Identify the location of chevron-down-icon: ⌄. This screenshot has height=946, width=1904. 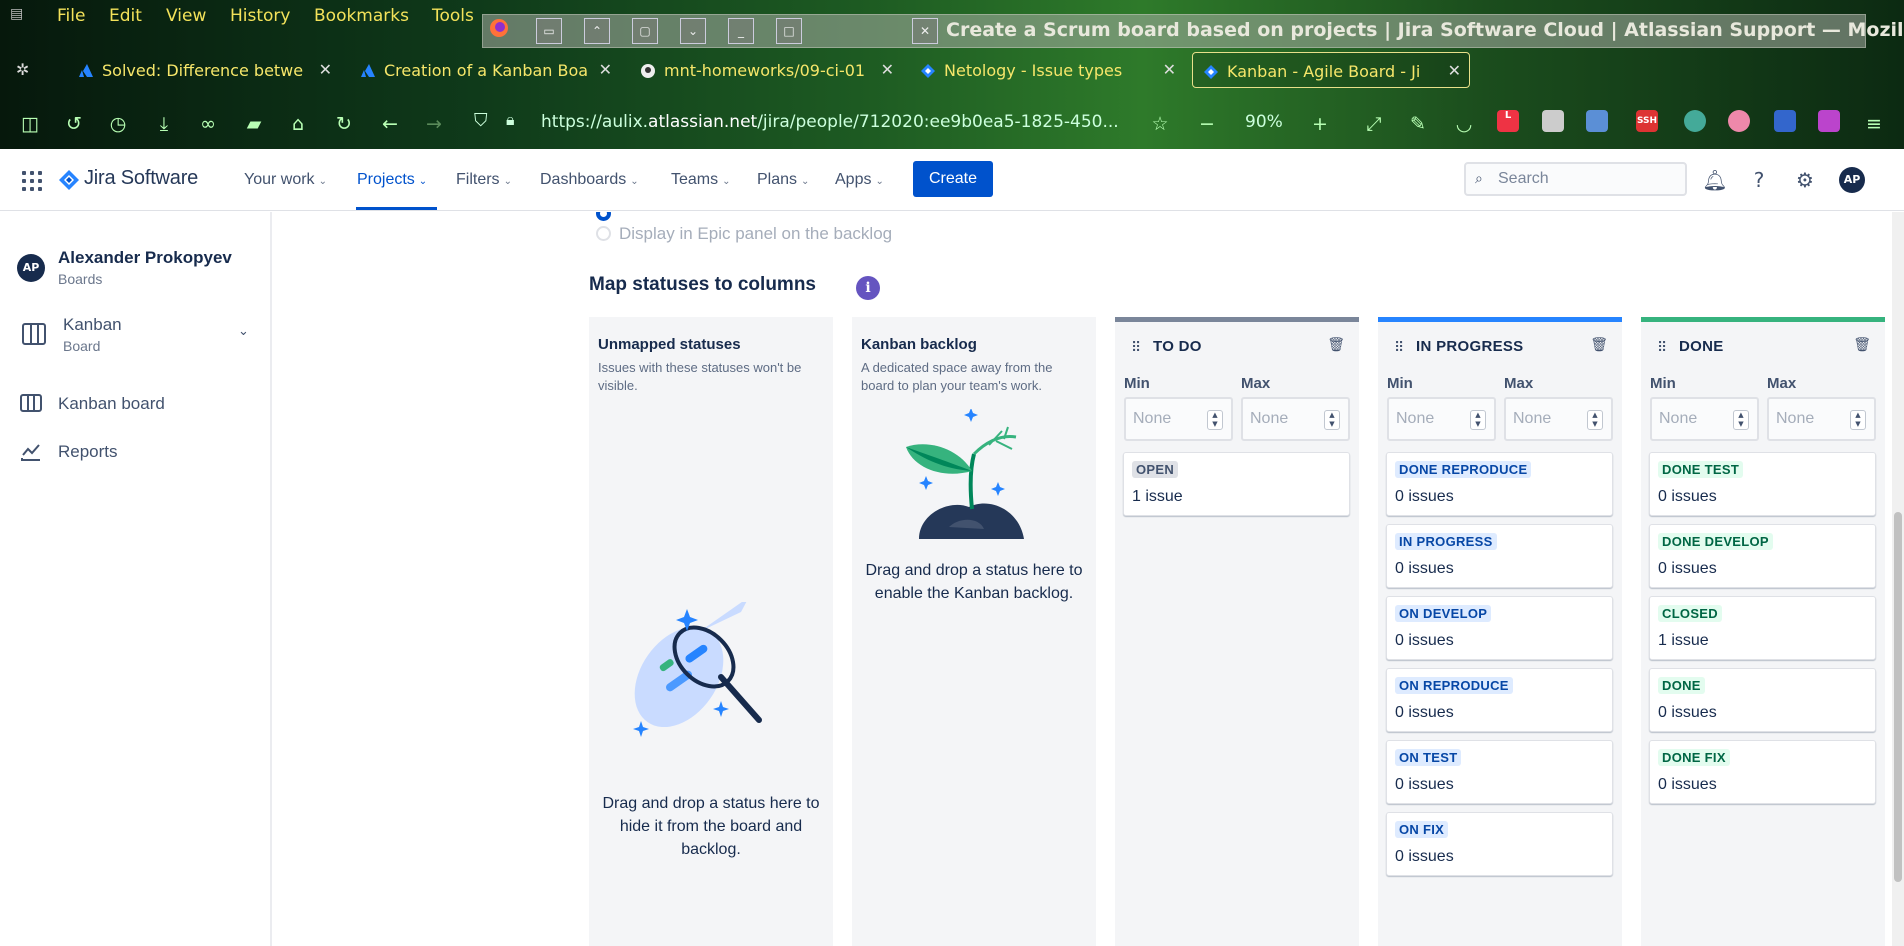
(243, 331).